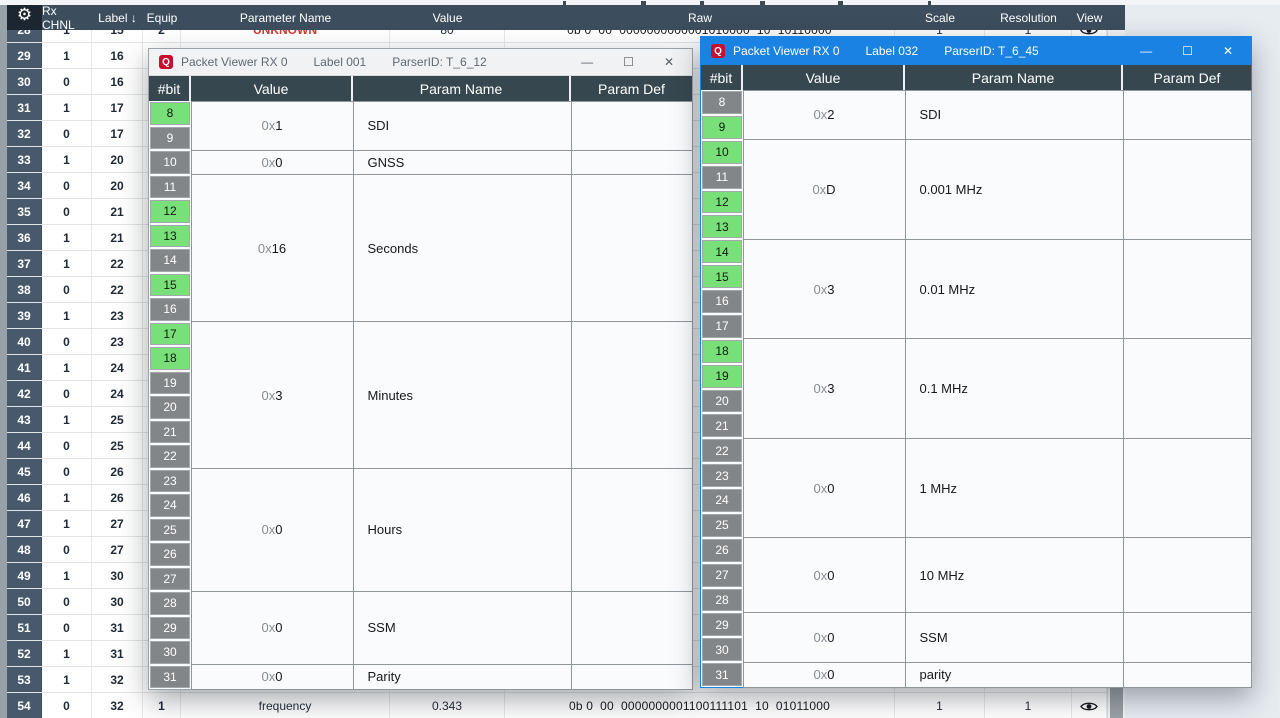 This screenshot has height=718, width=1280. I want to click on cell-label: 22, so click(117, 289).